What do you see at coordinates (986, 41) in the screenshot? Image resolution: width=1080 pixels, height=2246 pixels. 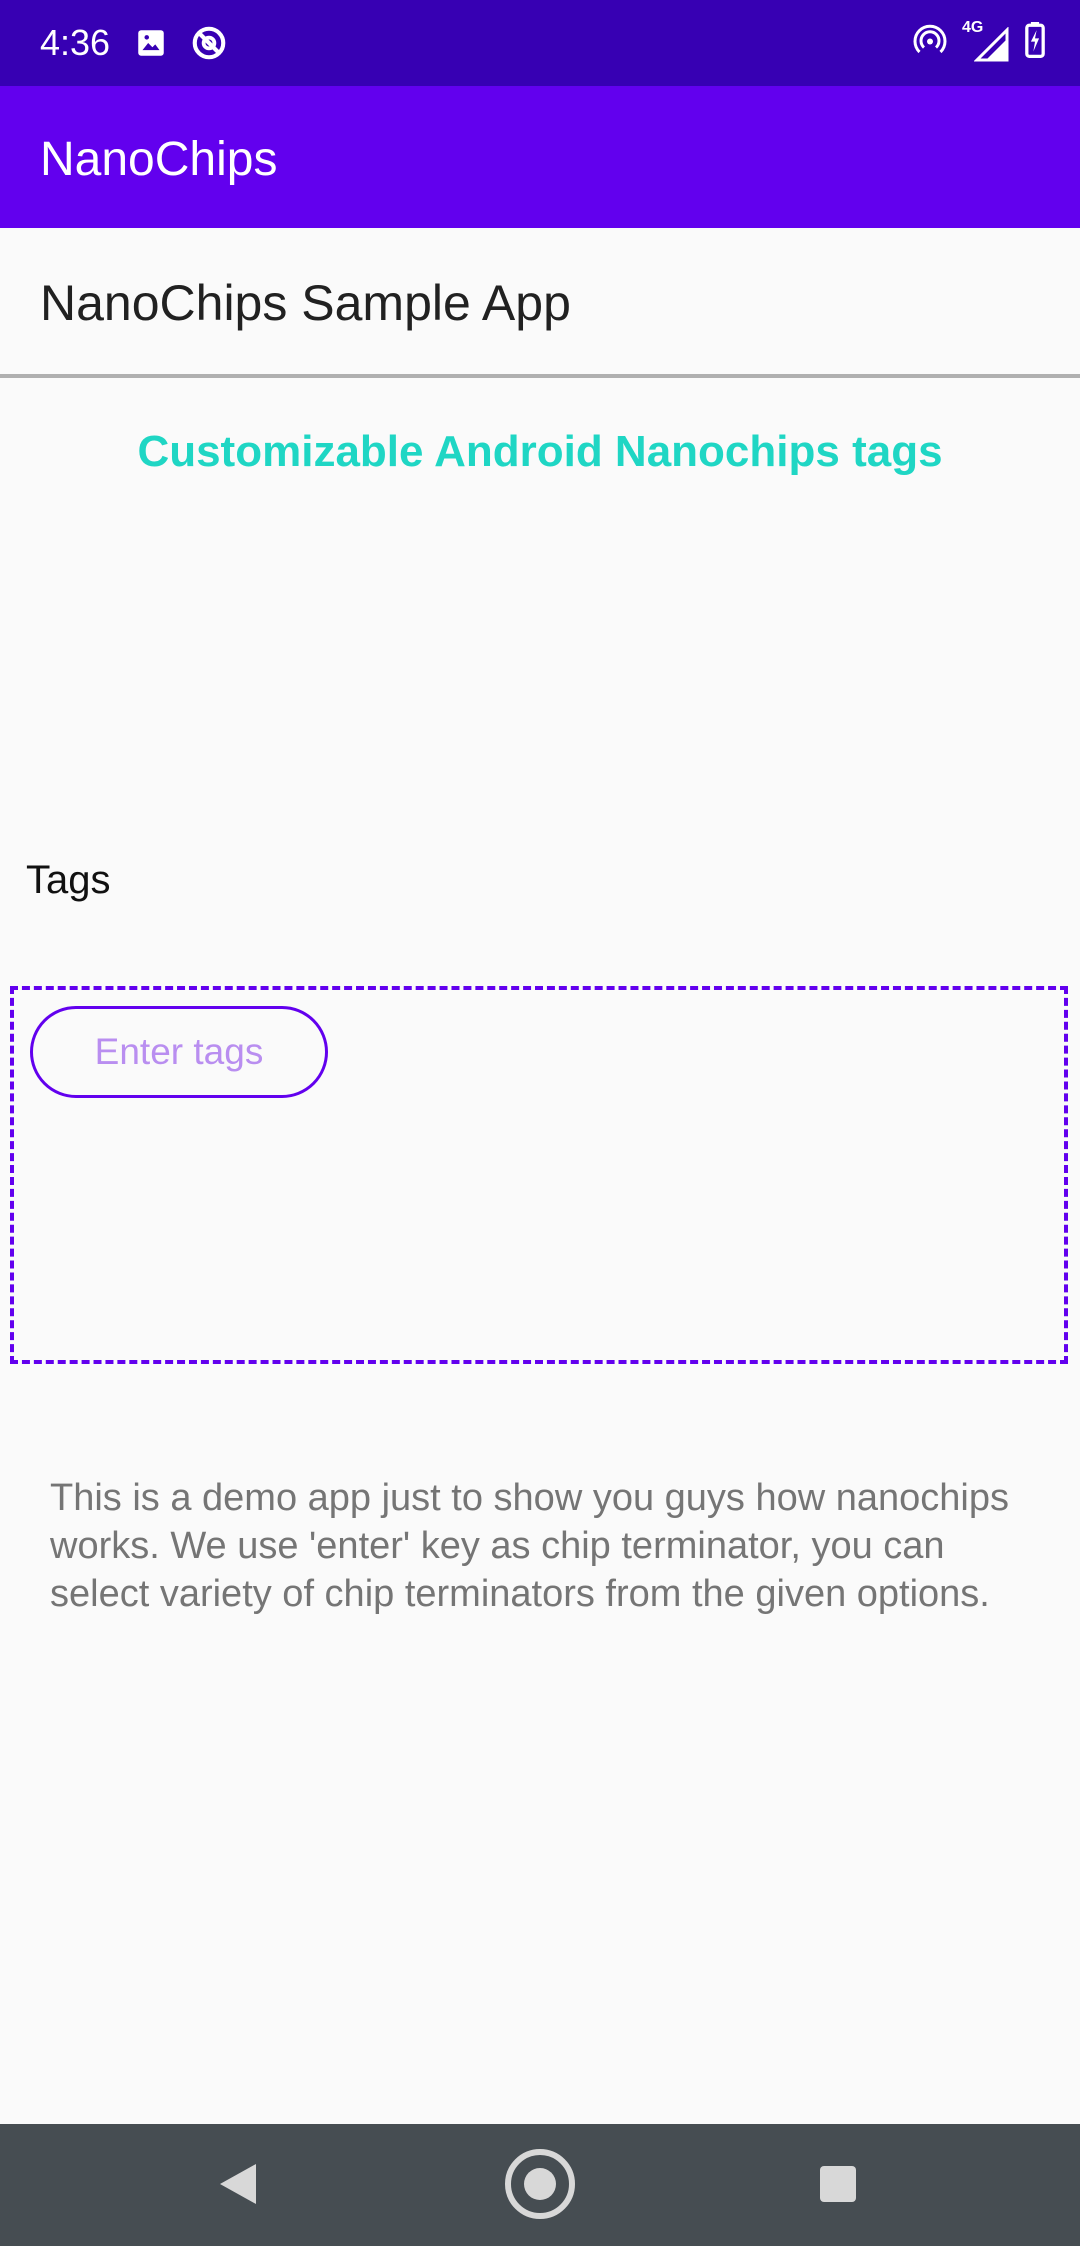 I see `signal-icon: 4G` at bounding box center [986, 41].